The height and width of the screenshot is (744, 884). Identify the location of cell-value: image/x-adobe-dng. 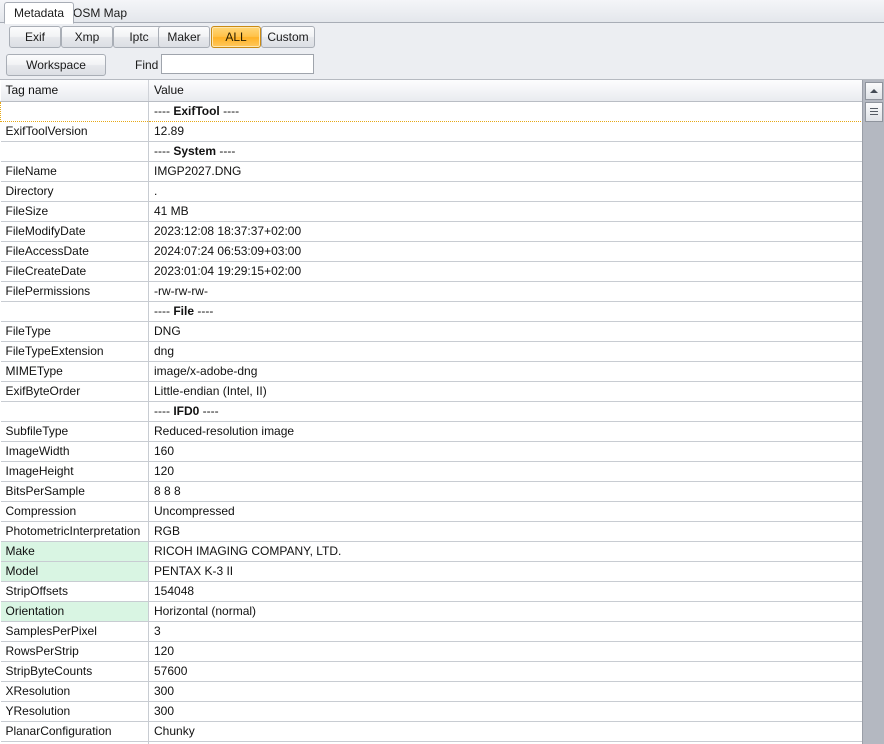
(505, 371).